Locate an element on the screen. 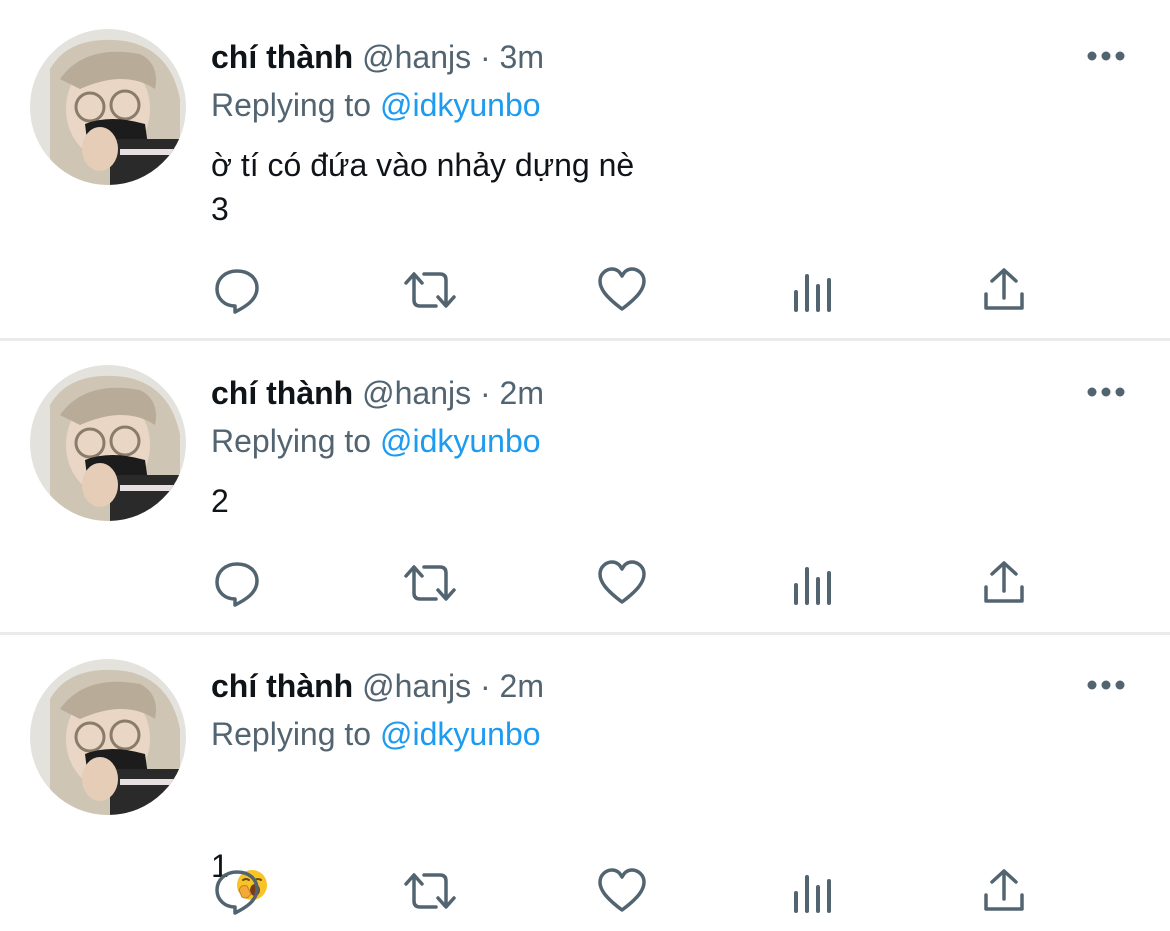 This screenshot has width=1170, height=931. tweet-text: 2 is located at coordinates (220, 501).